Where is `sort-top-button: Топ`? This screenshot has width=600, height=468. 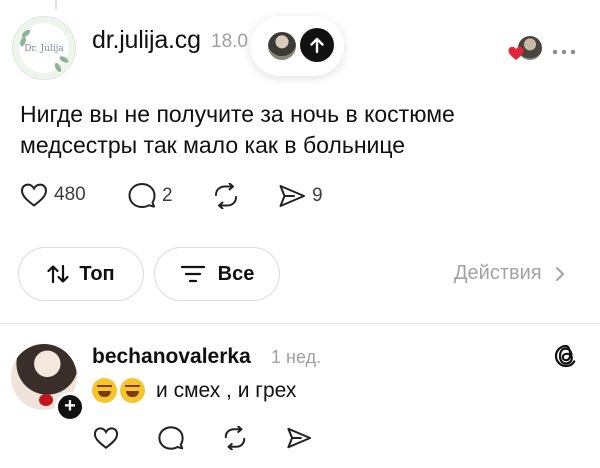 sort-top-button: Топ is located at coordinates (81, 274).